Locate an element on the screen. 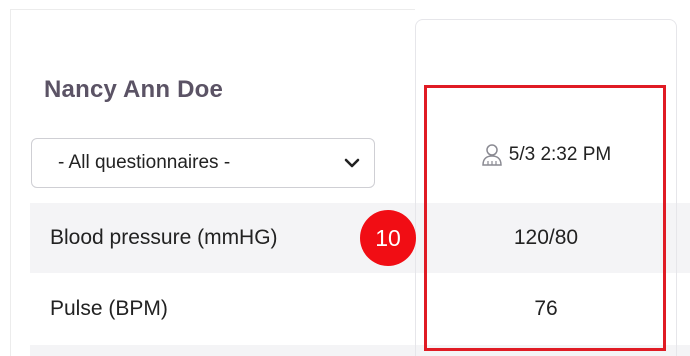 This screenshot has width=690, height=356. panel-top-border is located at coordinates (212, 9).